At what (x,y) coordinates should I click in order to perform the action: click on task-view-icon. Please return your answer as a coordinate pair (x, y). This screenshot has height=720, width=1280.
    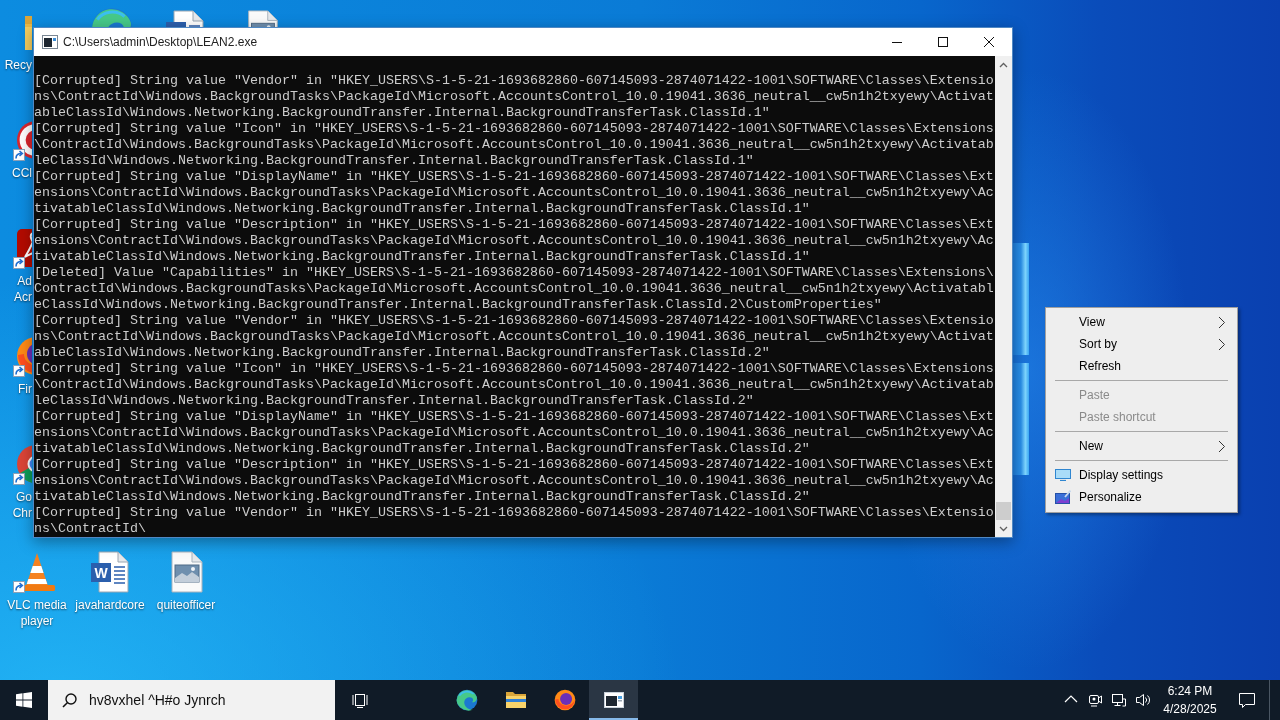
    Looking at the image, I should click on (360, 700).